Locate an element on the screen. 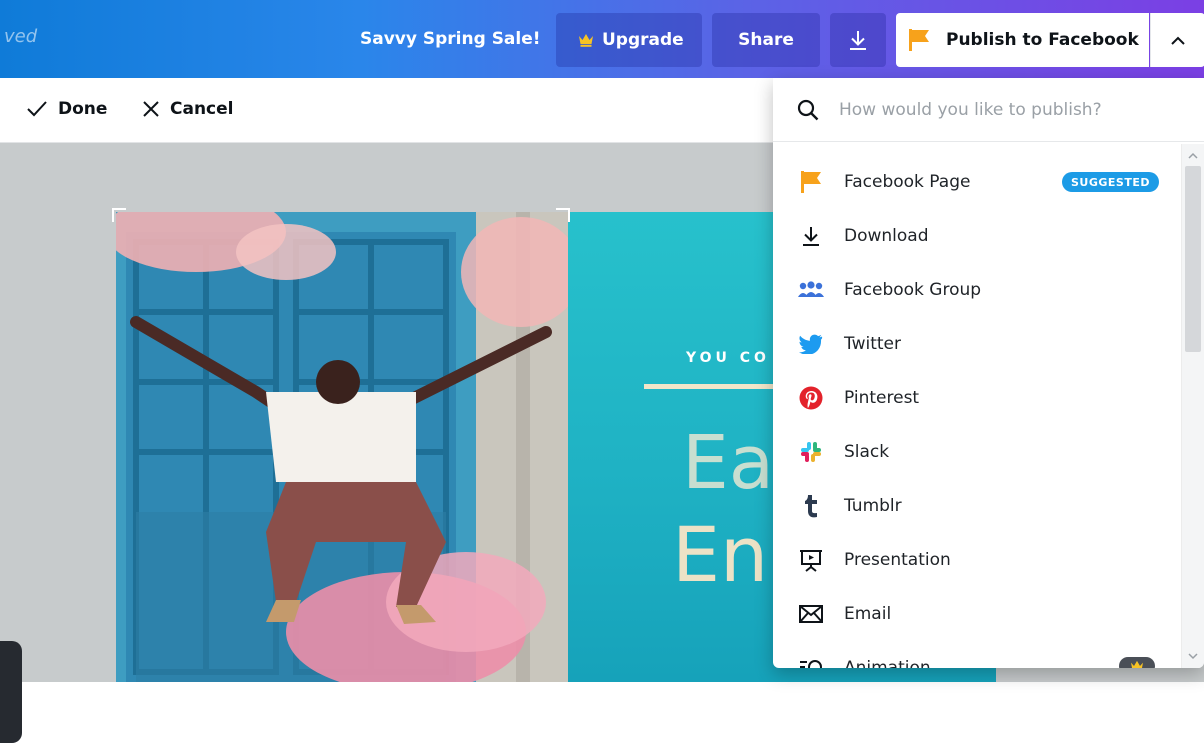 This screenshot has width=1204, height=743. design-kicker-text: YOU CO is located at coordinates (728, 358).